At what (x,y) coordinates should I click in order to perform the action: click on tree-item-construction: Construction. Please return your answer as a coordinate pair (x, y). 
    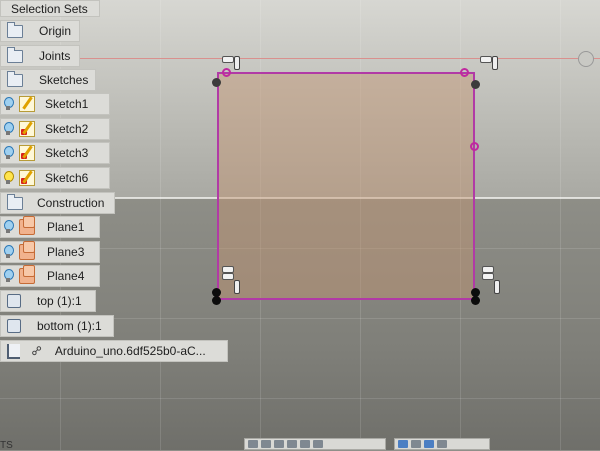
    Looking at the image, I should click on (57, 203).